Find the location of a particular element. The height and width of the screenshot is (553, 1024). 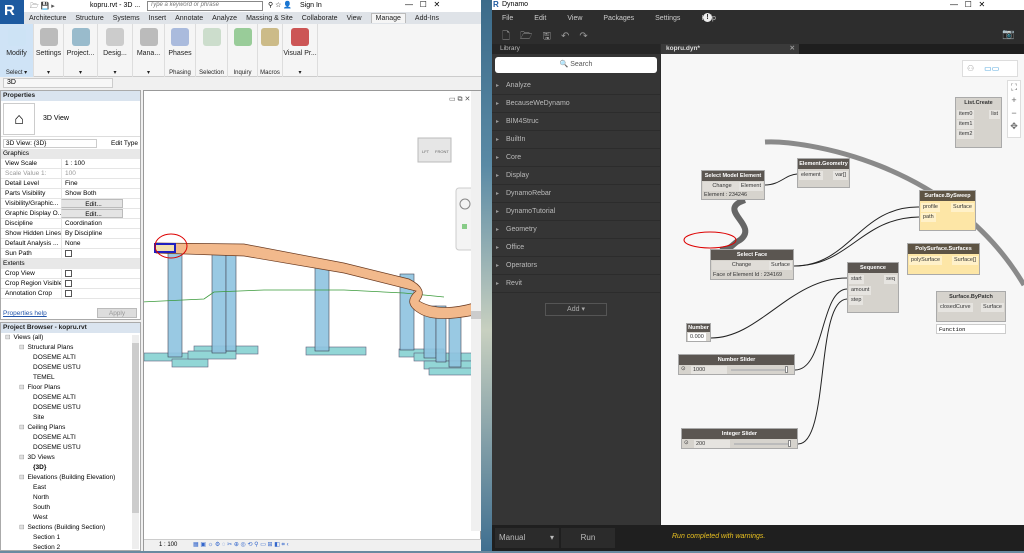

zoom-controls: ⛶ + − ✥ is located at coordinates (1014, 109).